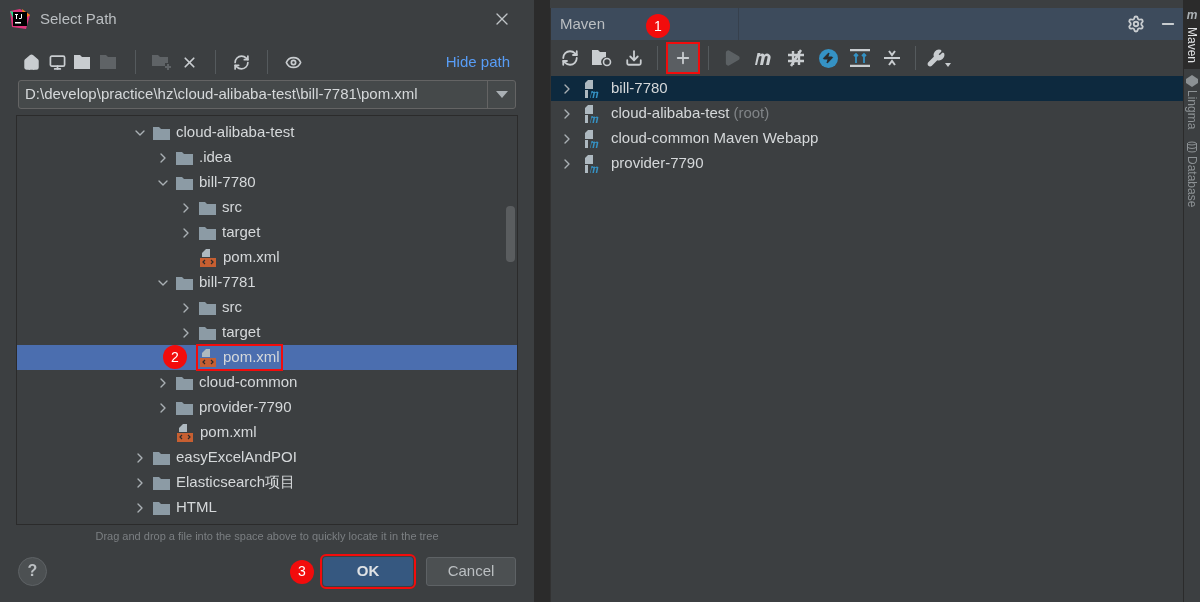  Describe the element at coordinates (175, 357) in the screenshot. I see `callout-badge: 2` at that location.